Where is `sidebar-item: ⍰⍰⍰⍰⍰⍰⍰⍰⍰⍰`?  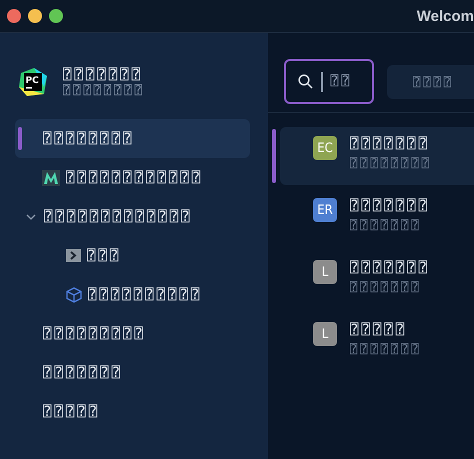 sidebar-item: ⍰⍰⍰⍰⍰⍰⍰⍰⍰⍰ is located at coordinates (134, 294).